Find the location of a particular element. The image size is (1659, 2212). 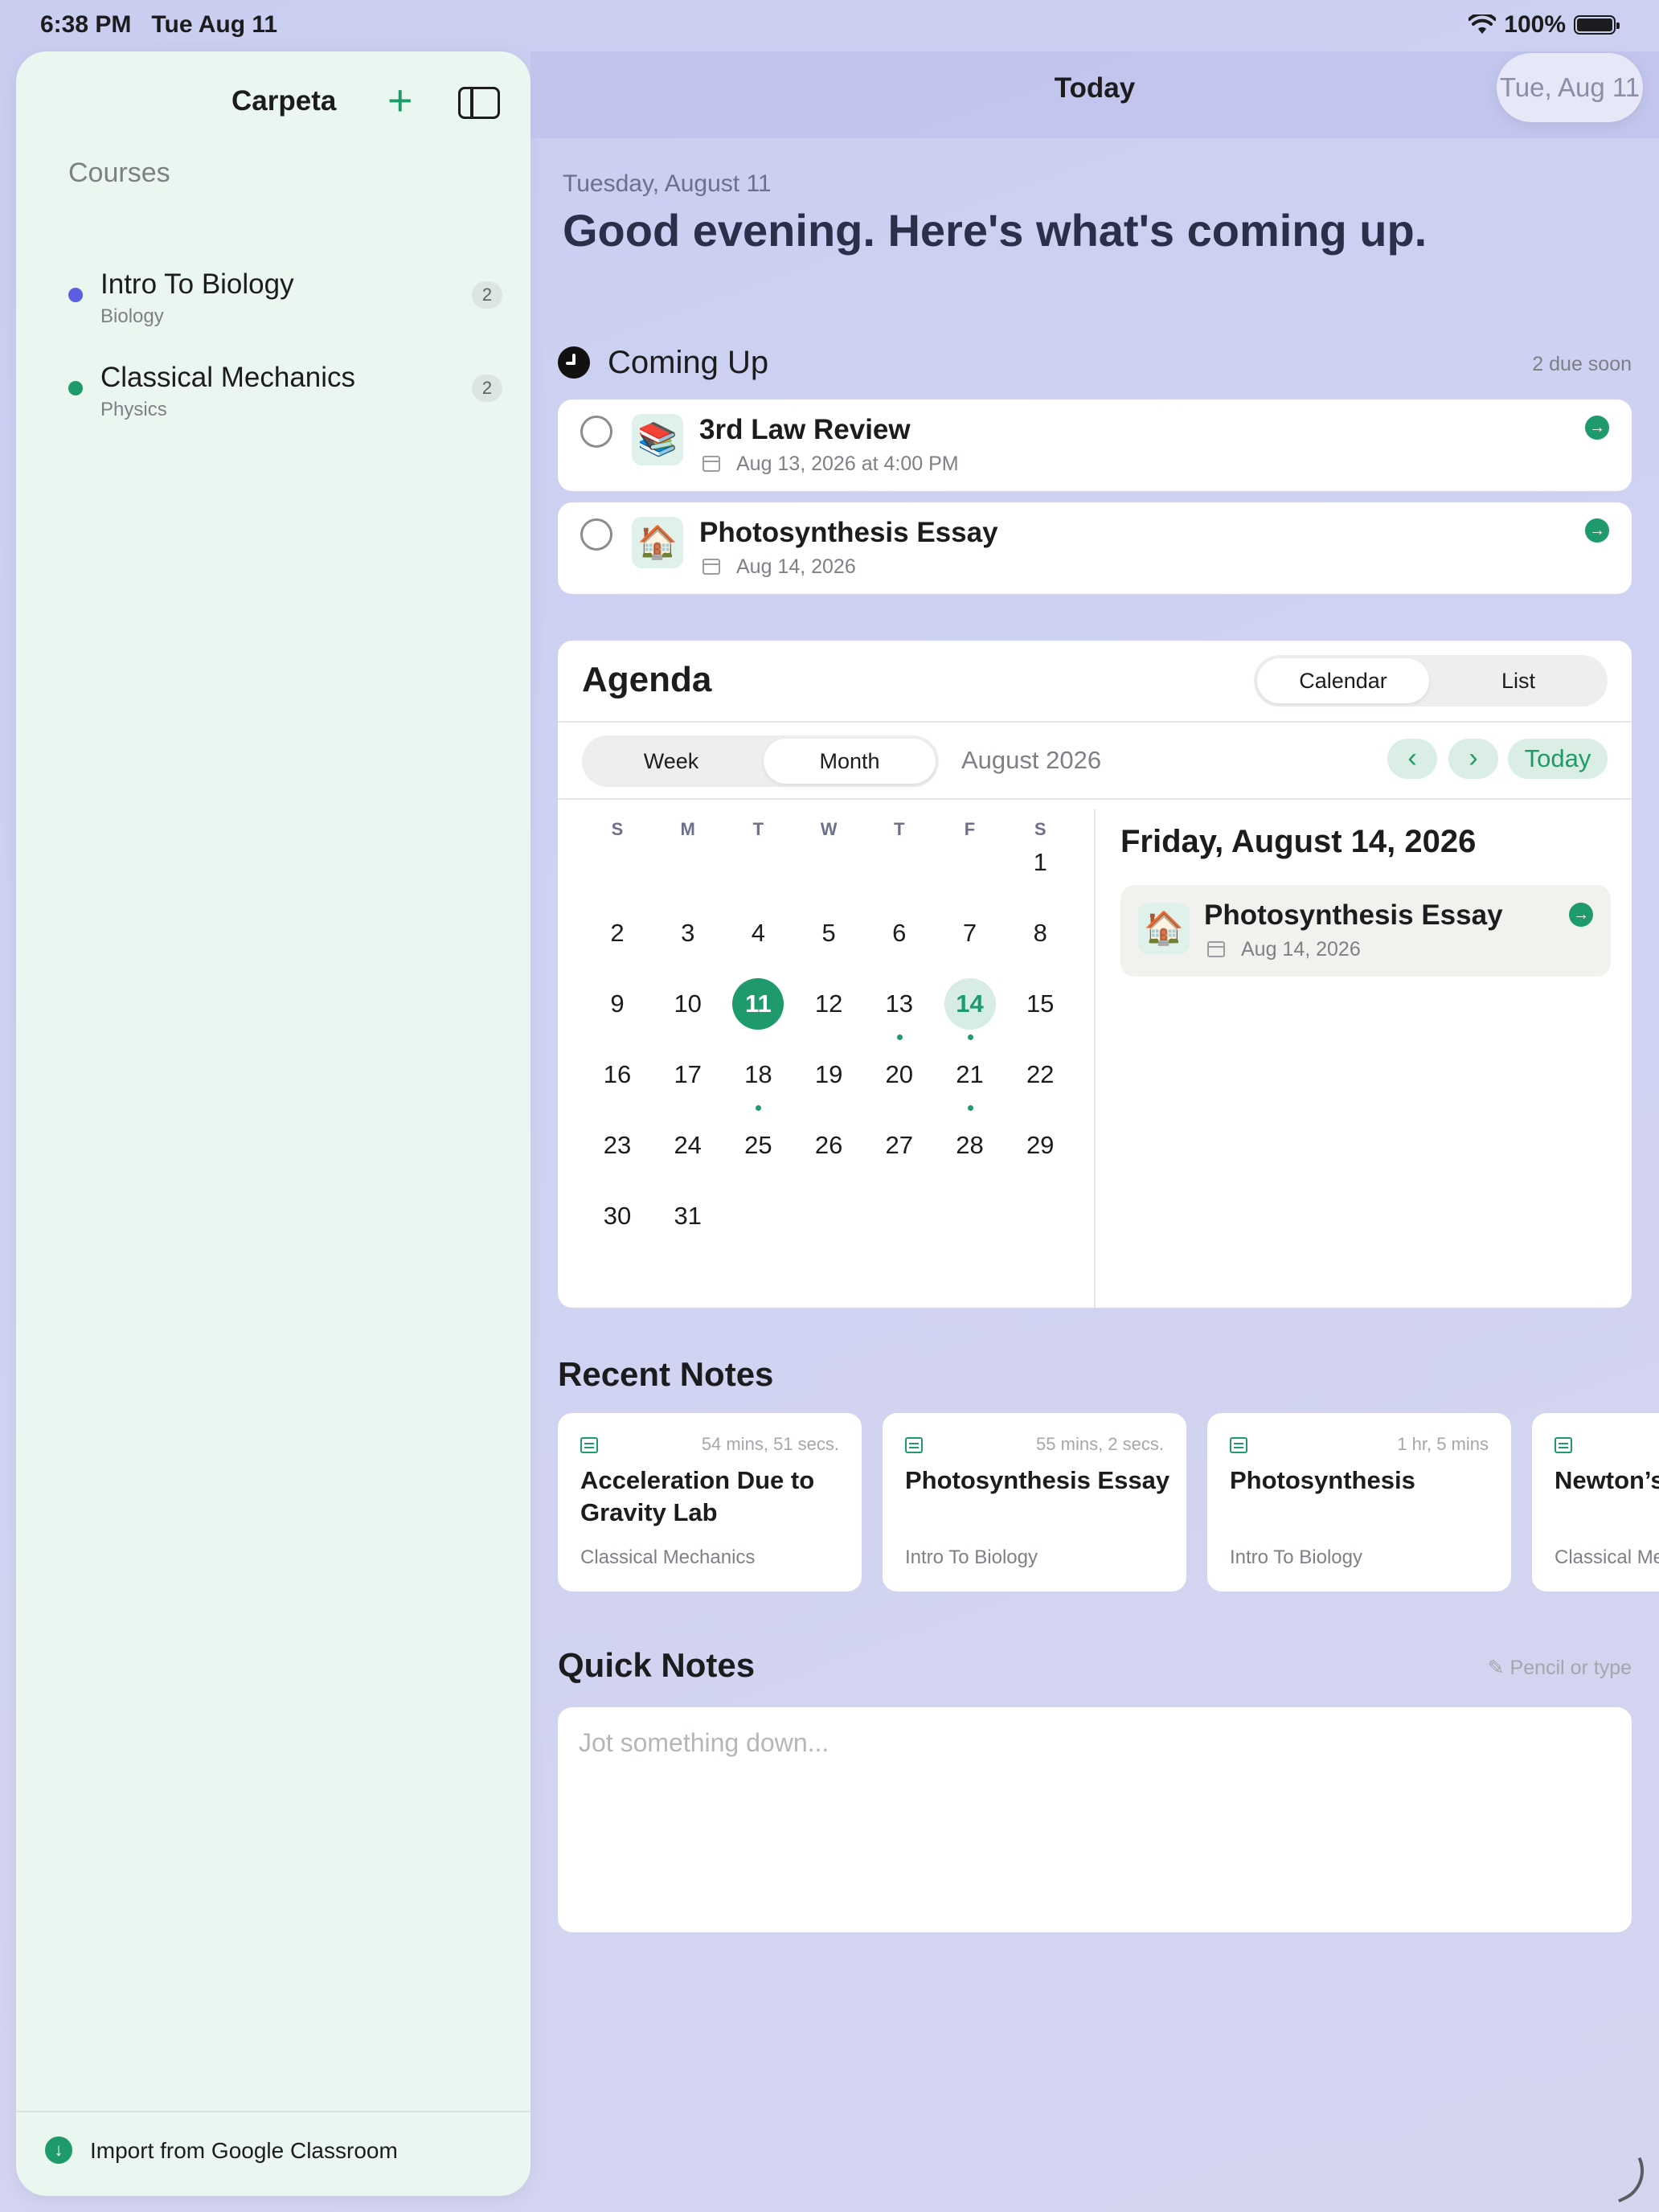

sidebar-header: Carpeta + is located at coordinates (273, 100).